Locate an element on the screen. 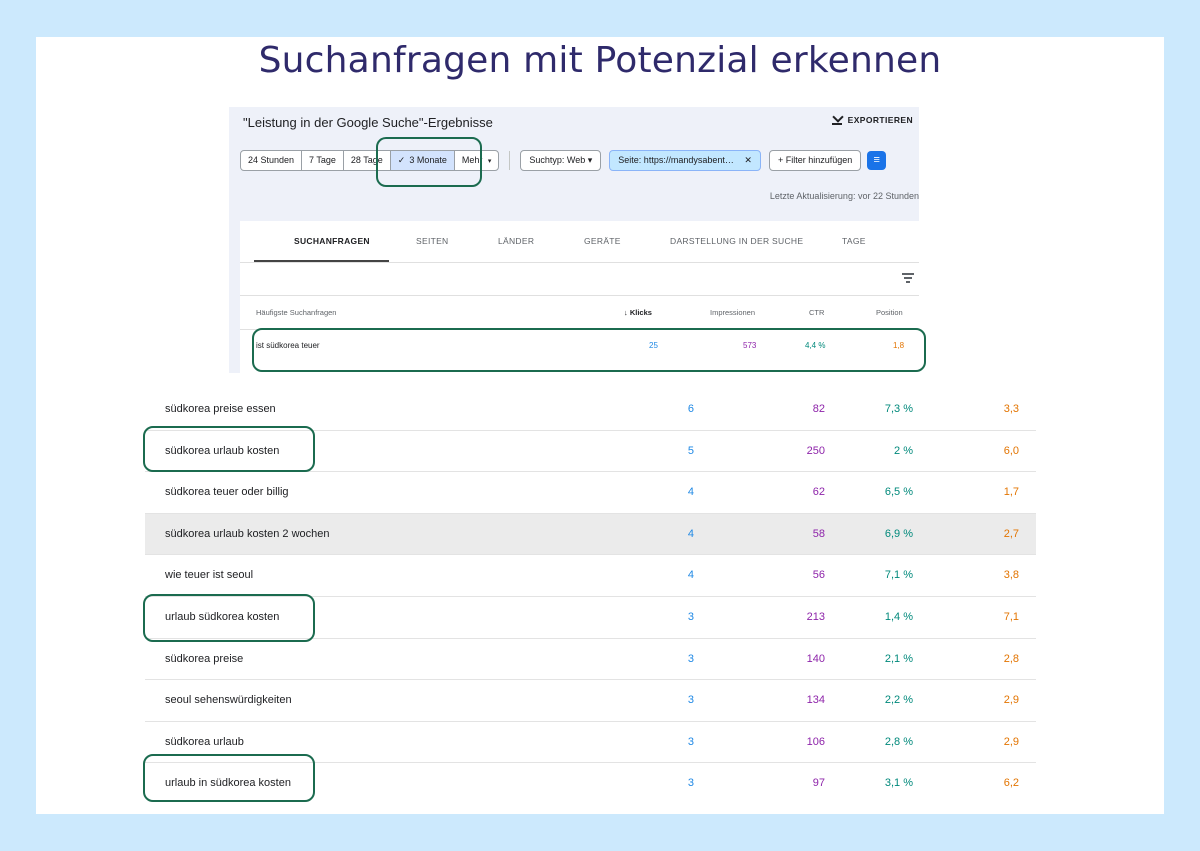  position-cell: 2,8 is located at coordinates (1011, 658).